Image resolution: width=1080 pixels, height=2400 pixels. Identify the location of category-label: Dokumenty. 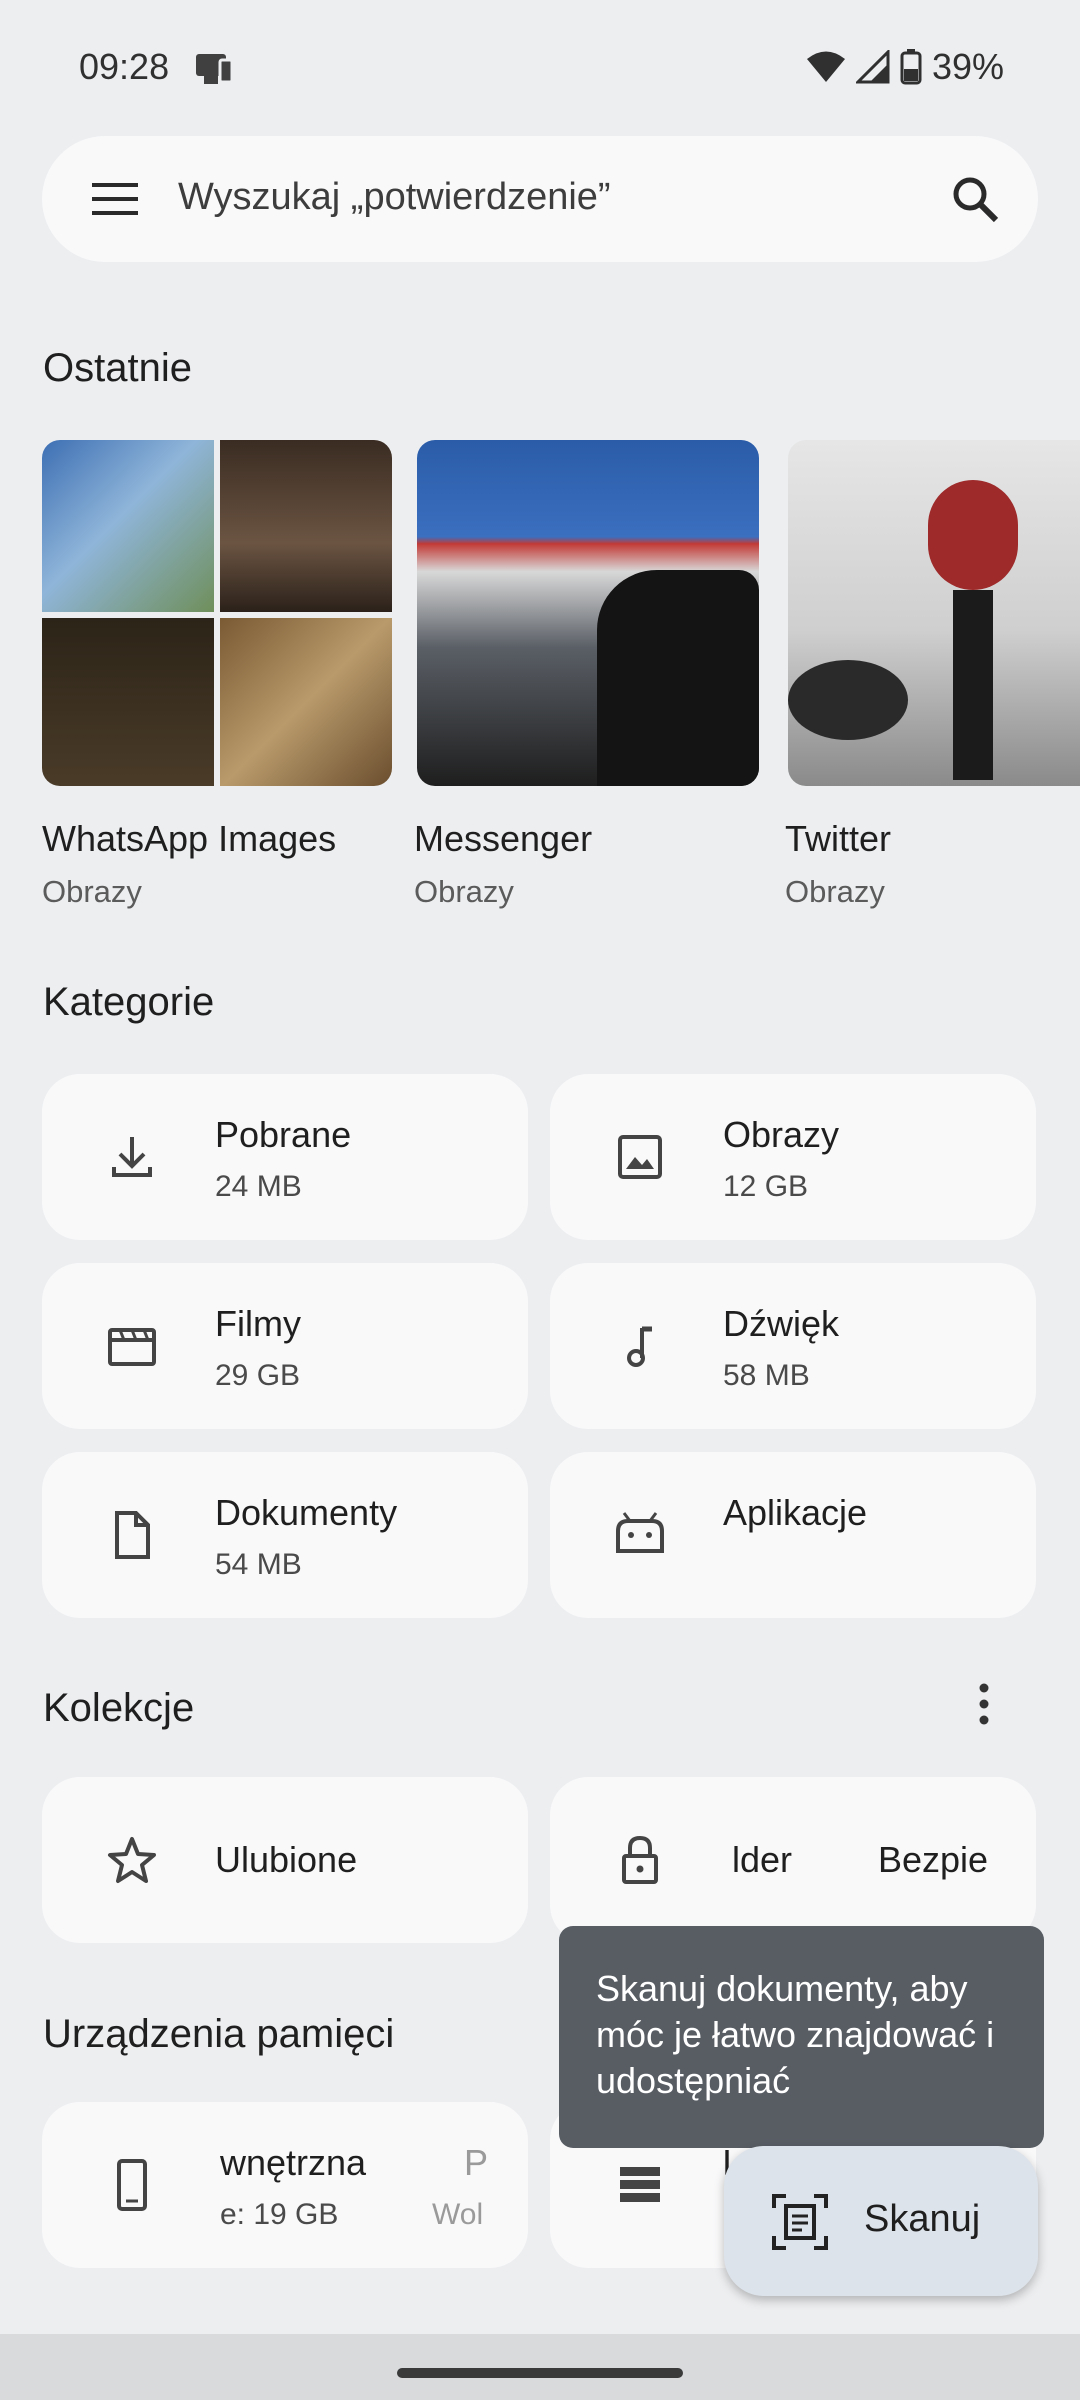
(306, 1512).